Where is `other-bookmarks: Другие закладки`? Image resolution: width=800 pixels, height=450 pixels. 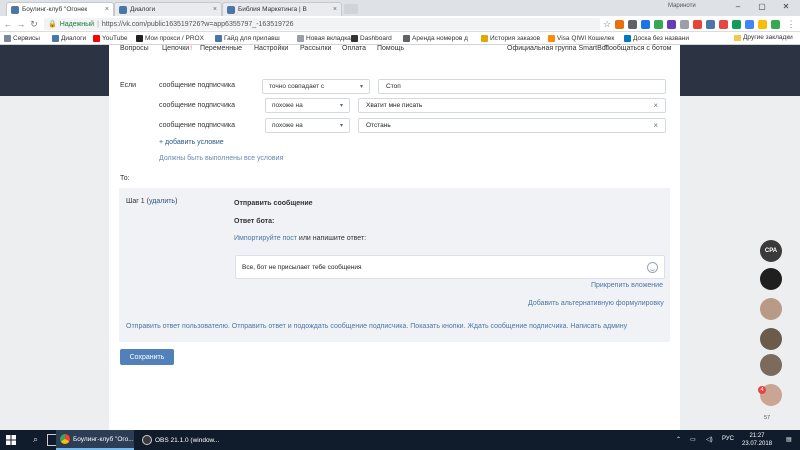 other-bookmarks: Другие закладки is located at coordinates (763, 37).